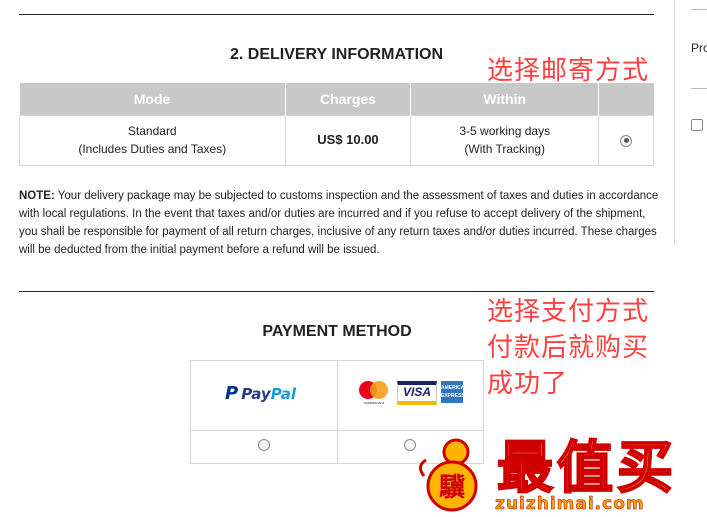 The image size is (707, 517). Describe the element at coordinates (568, 71) in the screenshot. I see `delivery-annotation: 选择邮寄方式` at that location.